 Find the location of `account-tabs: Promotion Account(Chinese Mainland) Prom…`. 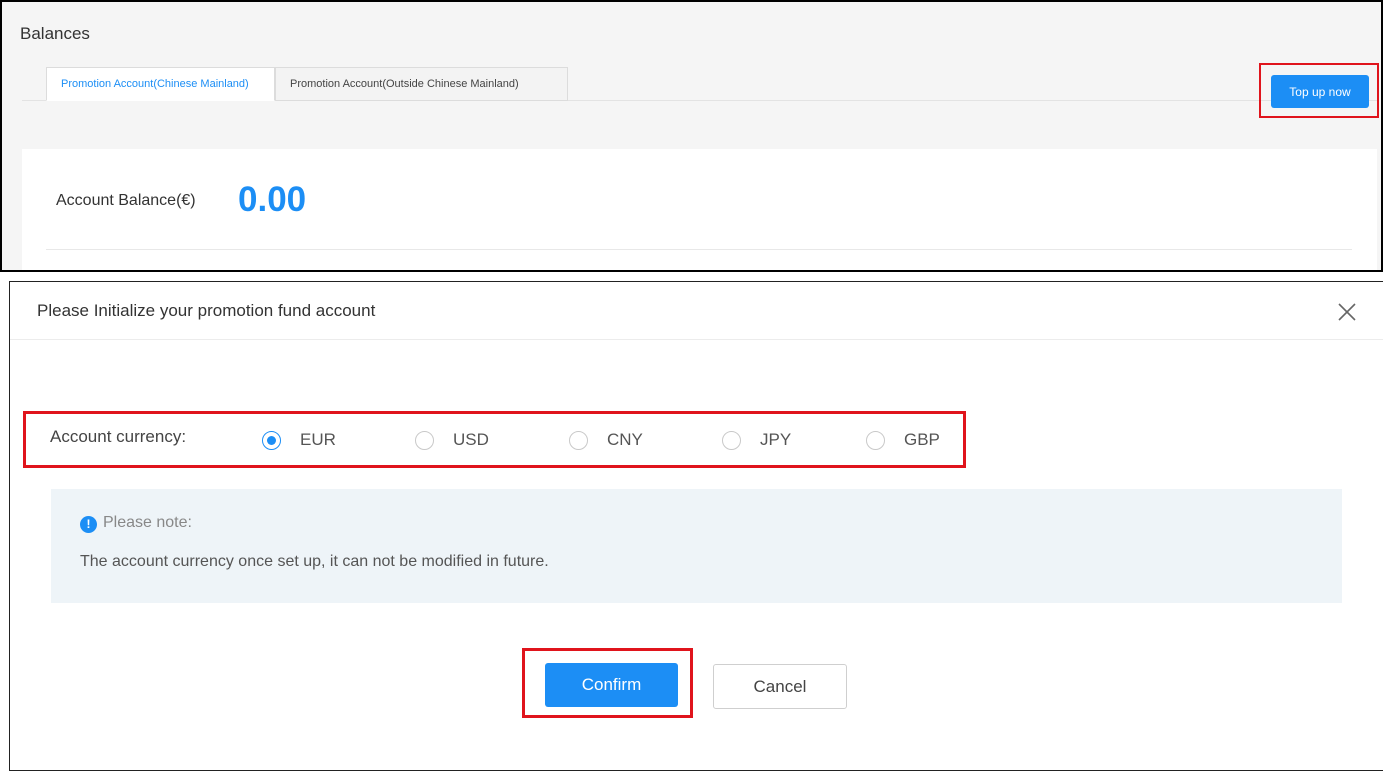

account-tabs: Promotion Account(Chinese Mainland) Prom… is located at coordinates (699, 84).